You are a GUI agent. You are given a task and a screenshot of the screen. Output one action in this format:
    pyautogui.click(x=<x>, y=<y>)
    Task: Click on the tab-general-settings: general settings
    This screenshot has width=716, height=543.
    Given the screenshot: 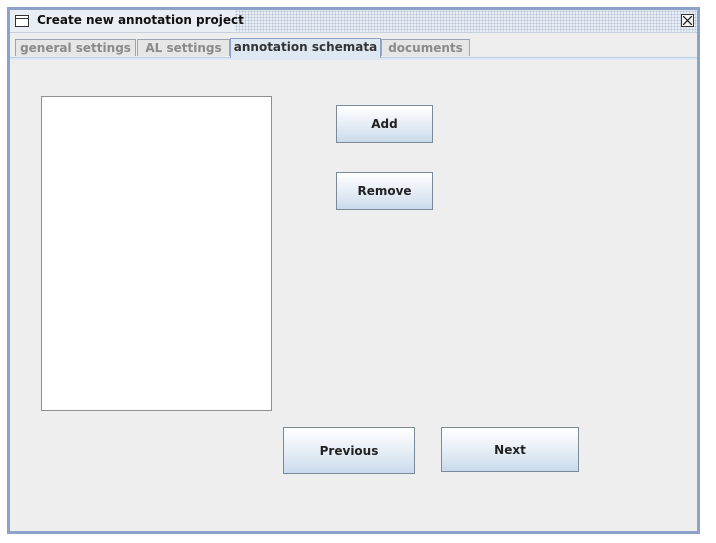 What is the action you would take?
    pyautogui.click(x=75, y=47)
    